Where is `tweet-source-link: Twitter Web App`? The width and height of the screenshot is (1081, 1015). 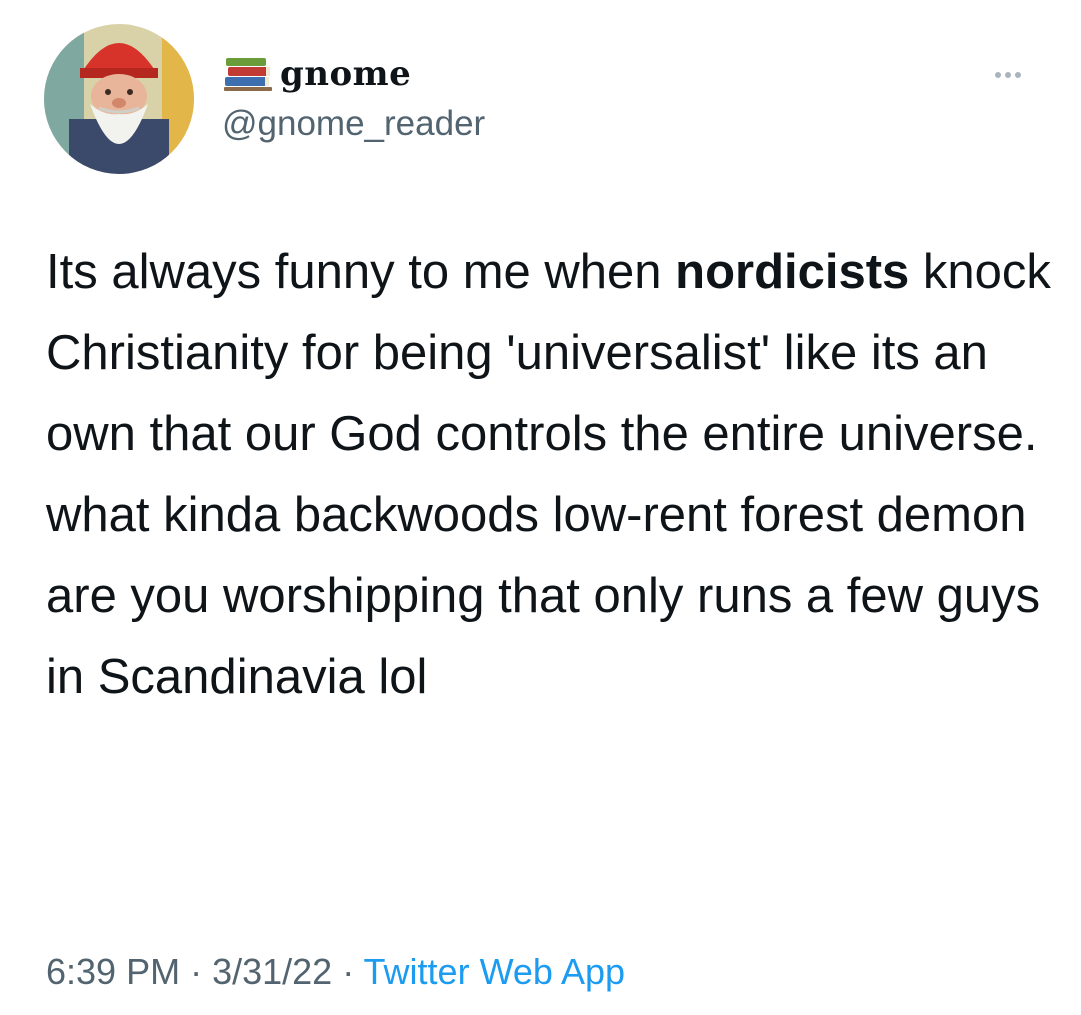
tweet-source-link: Twitter Web App is located at coordinates (494, 971).